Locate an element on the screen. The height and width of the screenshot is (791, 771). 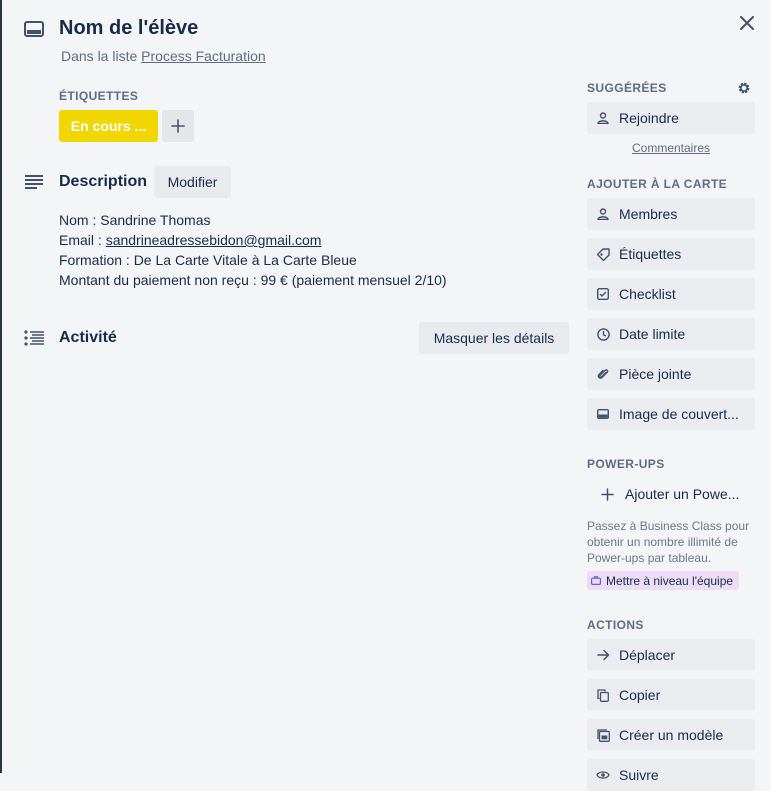
briefcase-icon is located at coordinates (596, 580).